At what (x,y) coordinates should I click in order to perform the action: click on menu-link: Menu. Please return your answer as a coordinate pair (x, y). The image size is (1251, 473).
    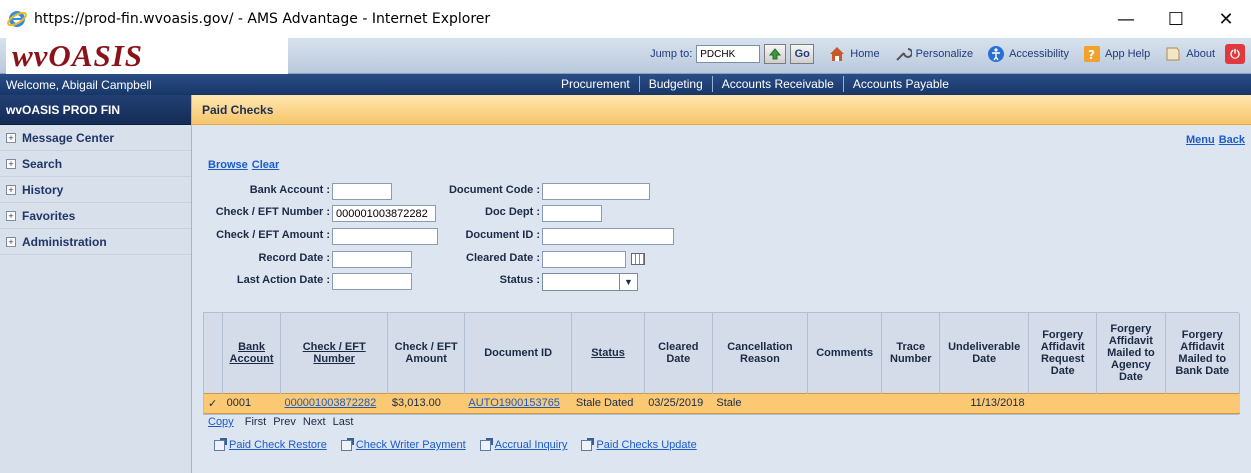
    Looking at the image, I should click on (1200, 140).